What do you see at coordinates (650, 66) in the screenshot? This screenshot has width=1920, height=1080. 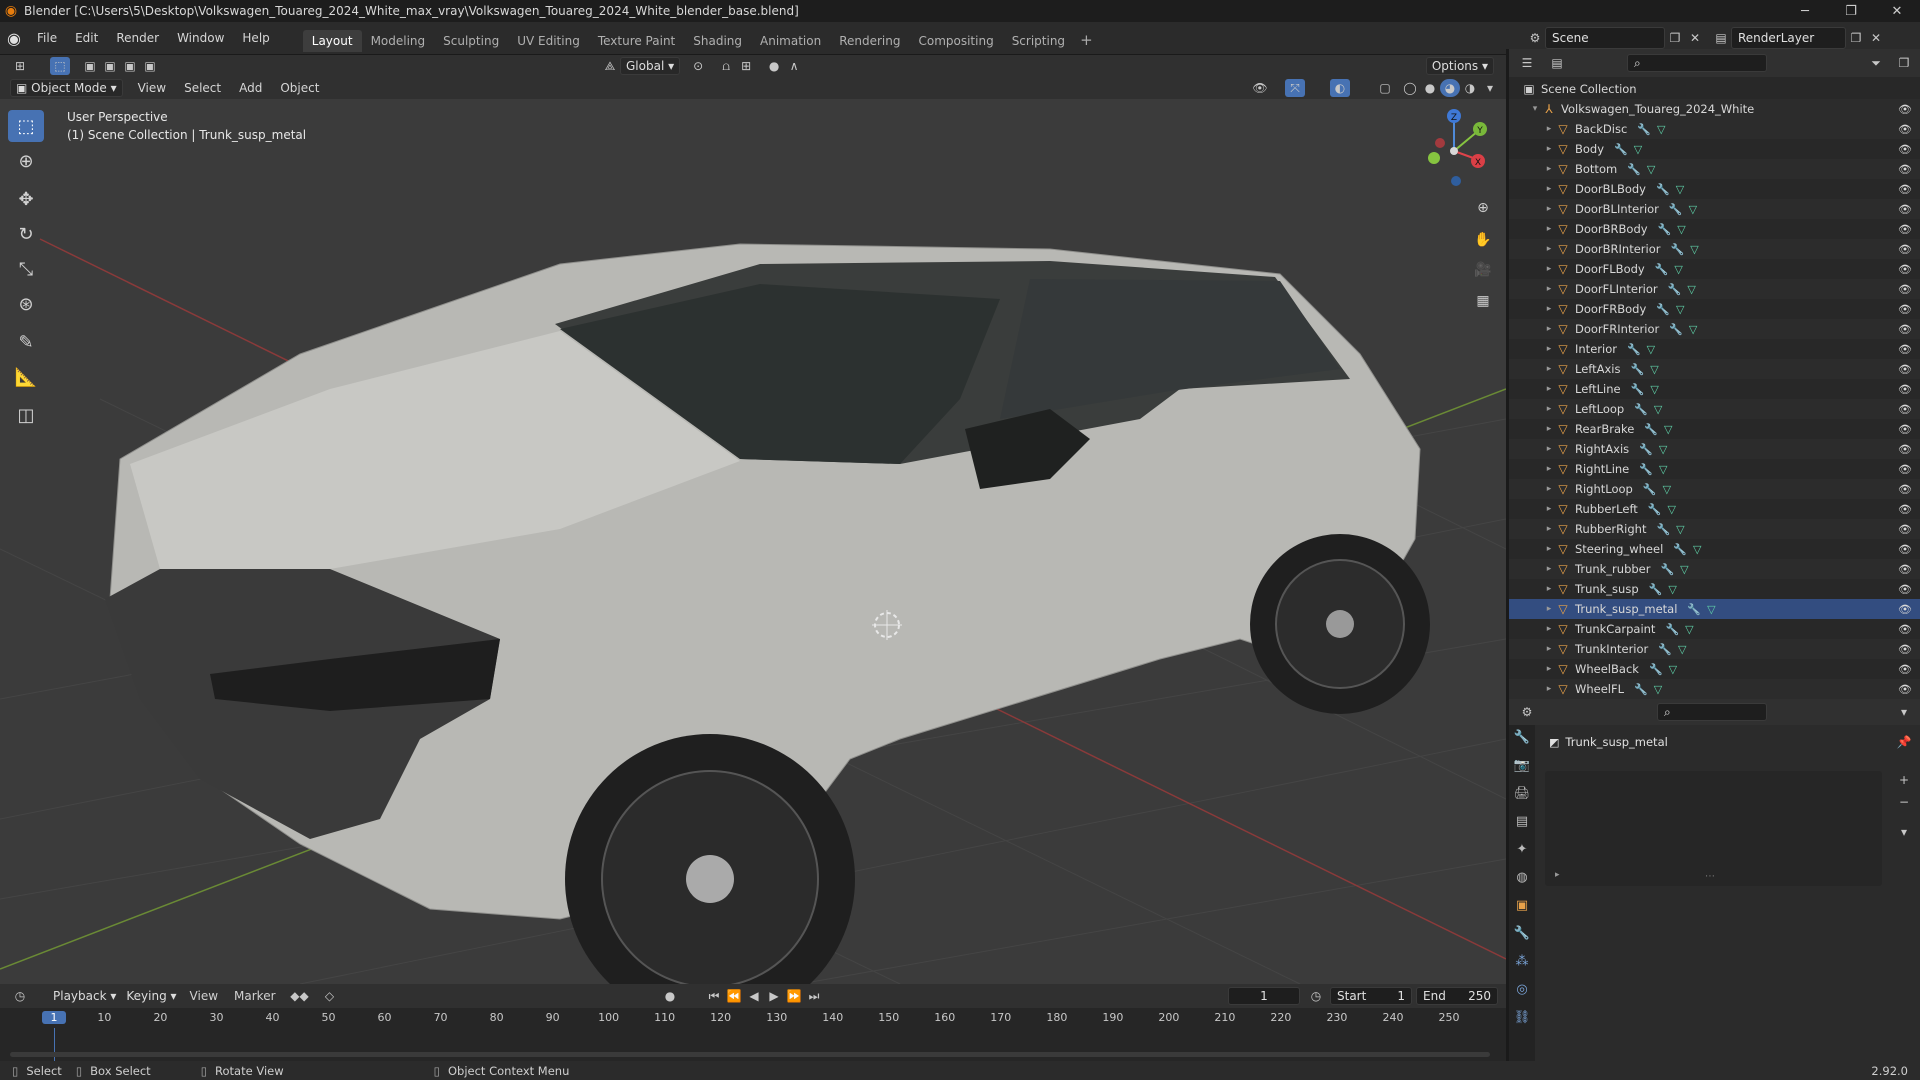 I see `orientation-dropdown: Global ▾` at bounding box center [650, 66].